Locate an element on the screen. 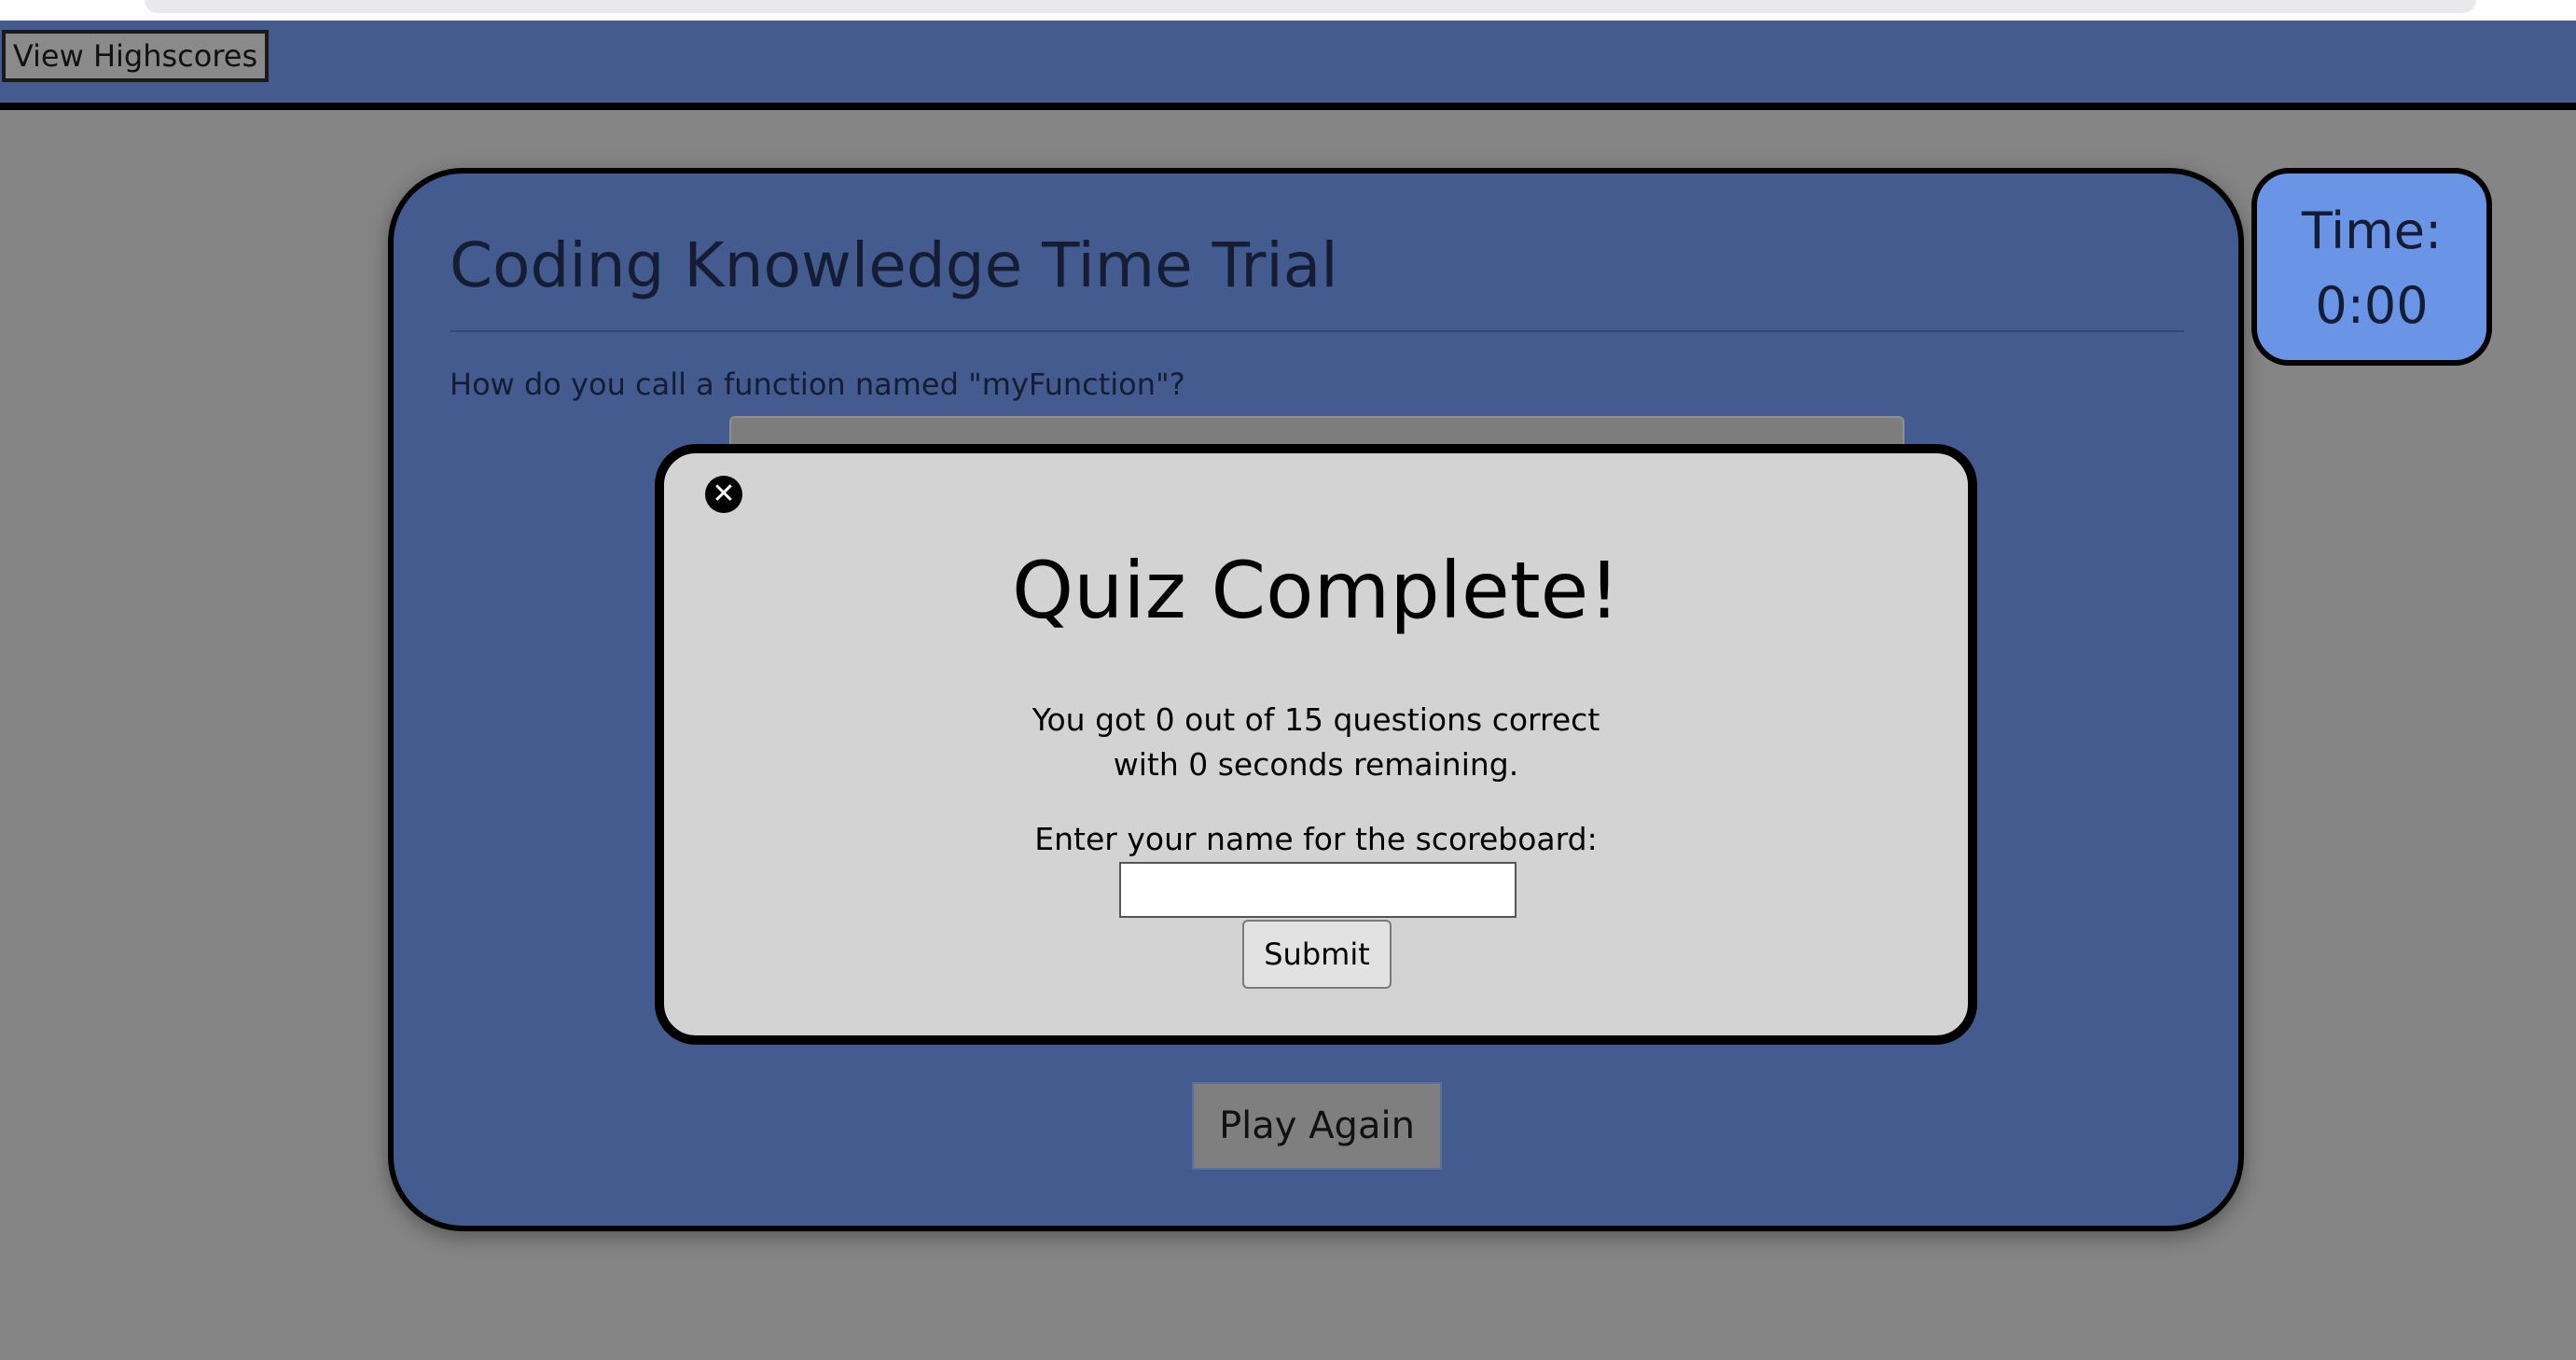 Image resolution: width=2576 pixels, height=1360 pixels. top-nav-bar is located at coordinates (1288, 65).